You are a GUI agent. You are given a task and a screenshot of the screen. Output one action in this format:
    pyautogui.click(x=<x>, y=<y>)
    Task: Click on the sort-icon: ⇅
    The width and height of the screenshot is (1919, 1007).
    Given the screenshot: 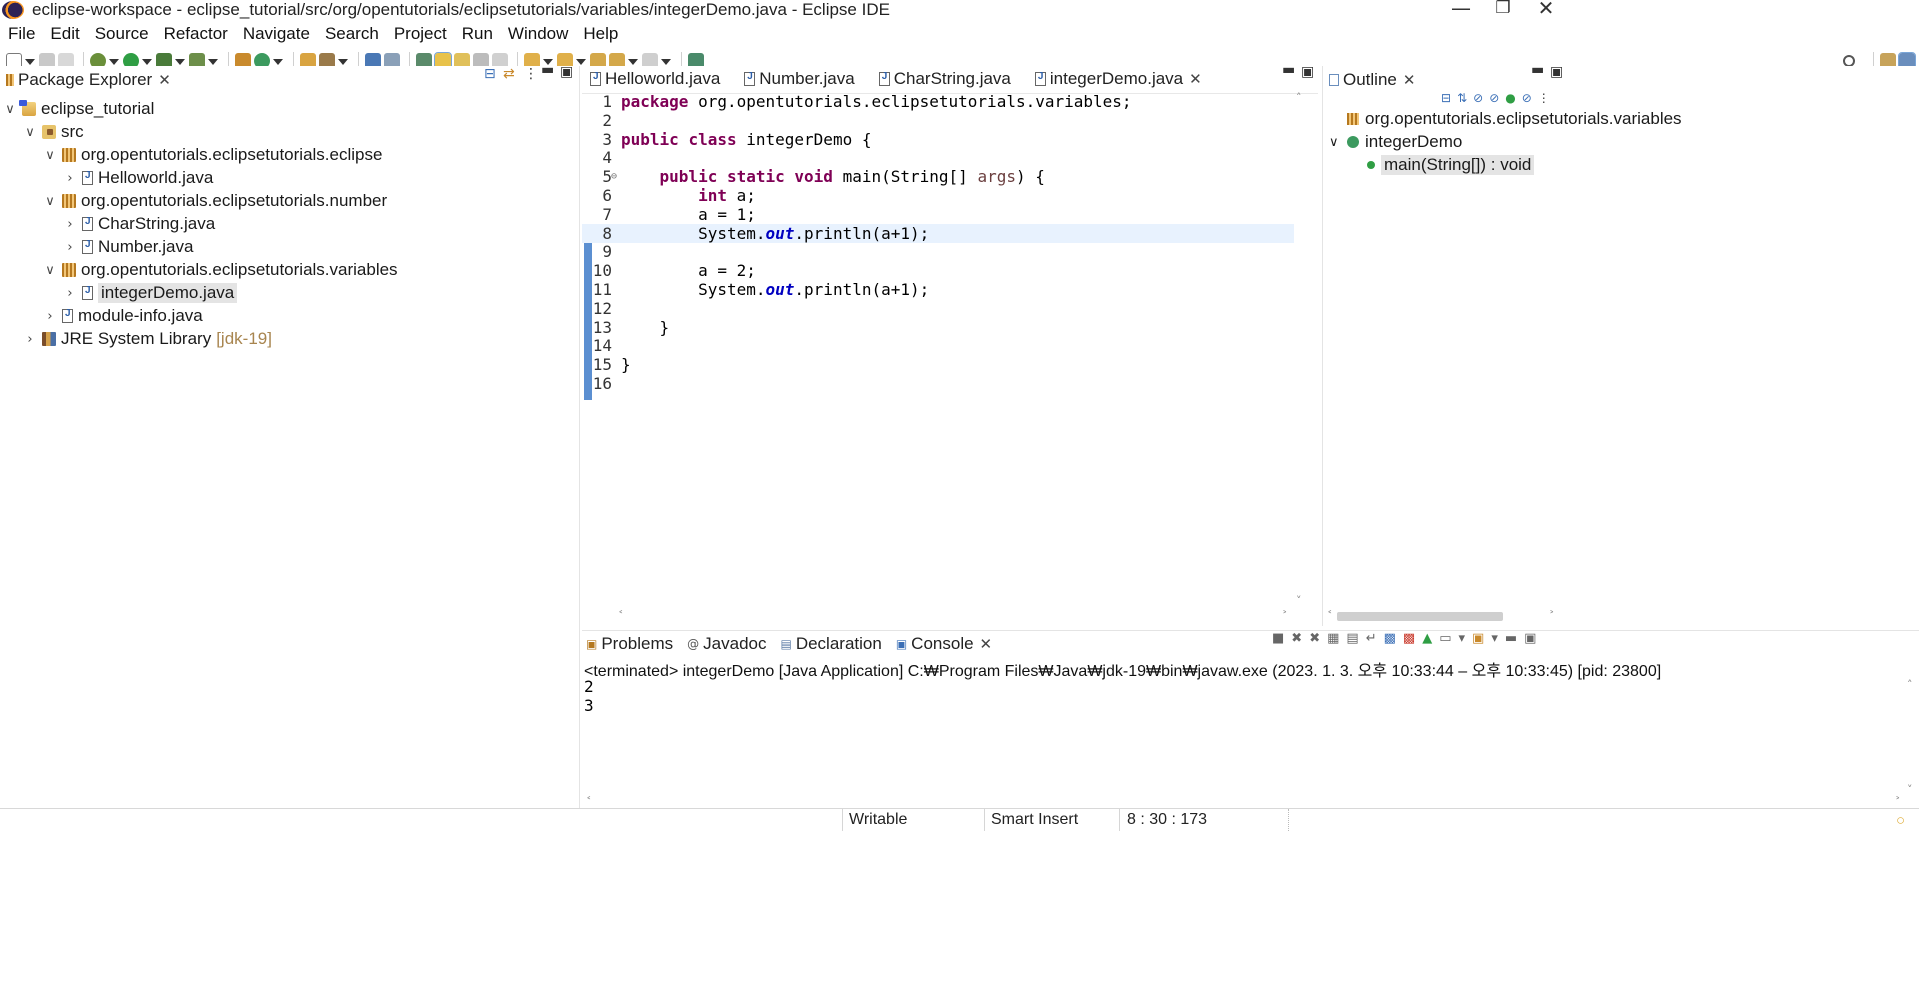 What is the action you would take?
    pyautogui.click(x=1462, y=98)
    